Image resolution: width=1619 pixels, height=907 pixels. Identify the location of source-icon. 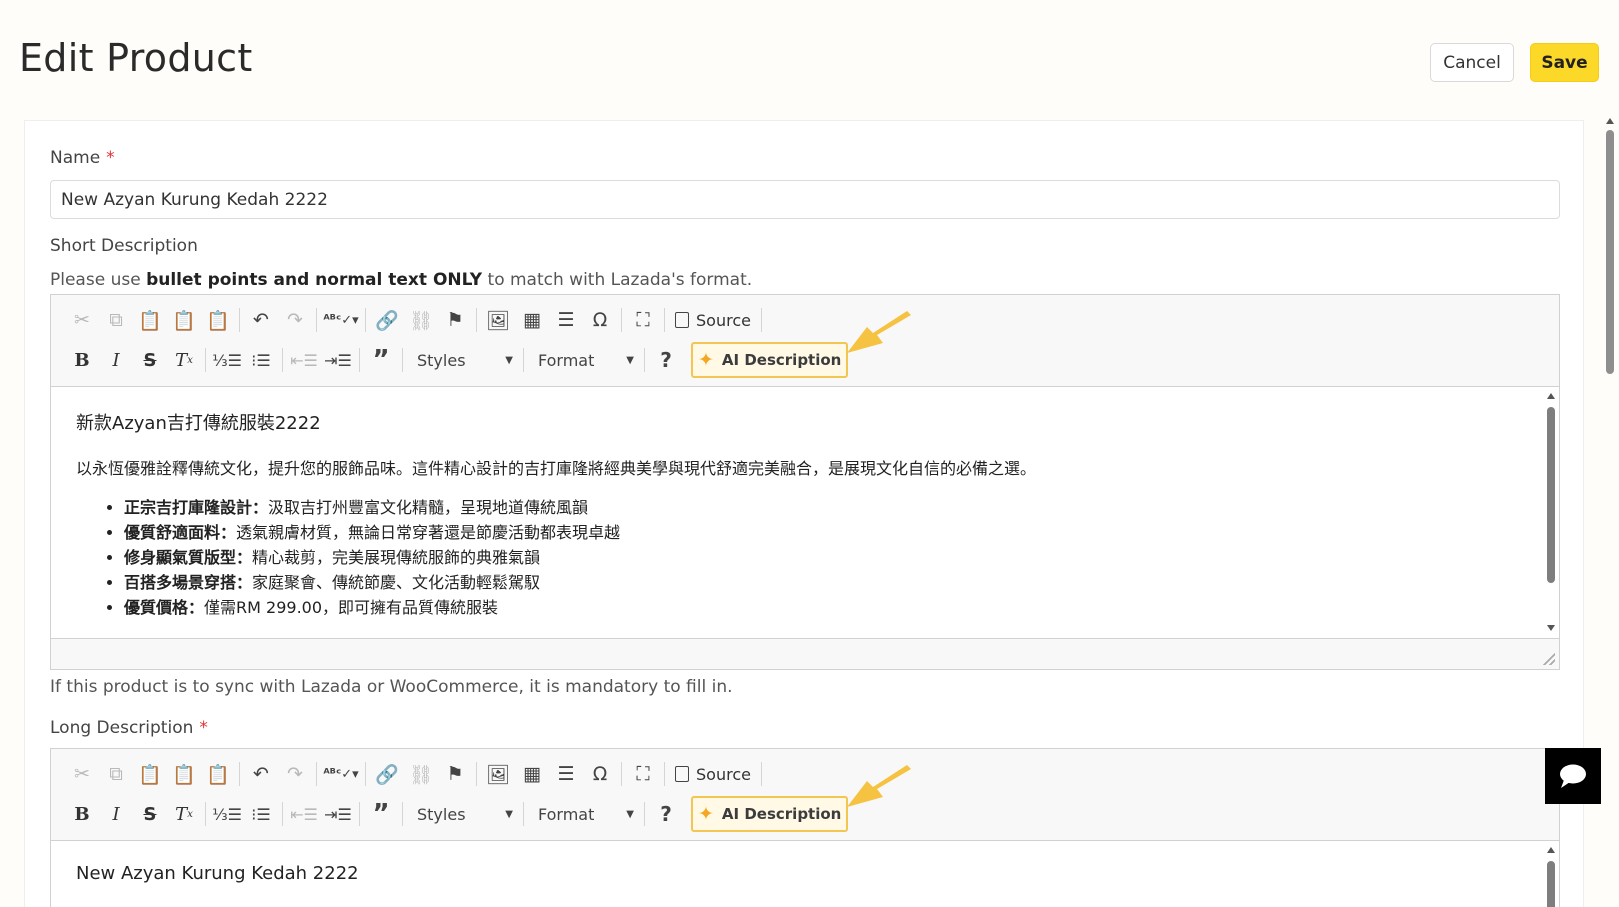
(682, 320).